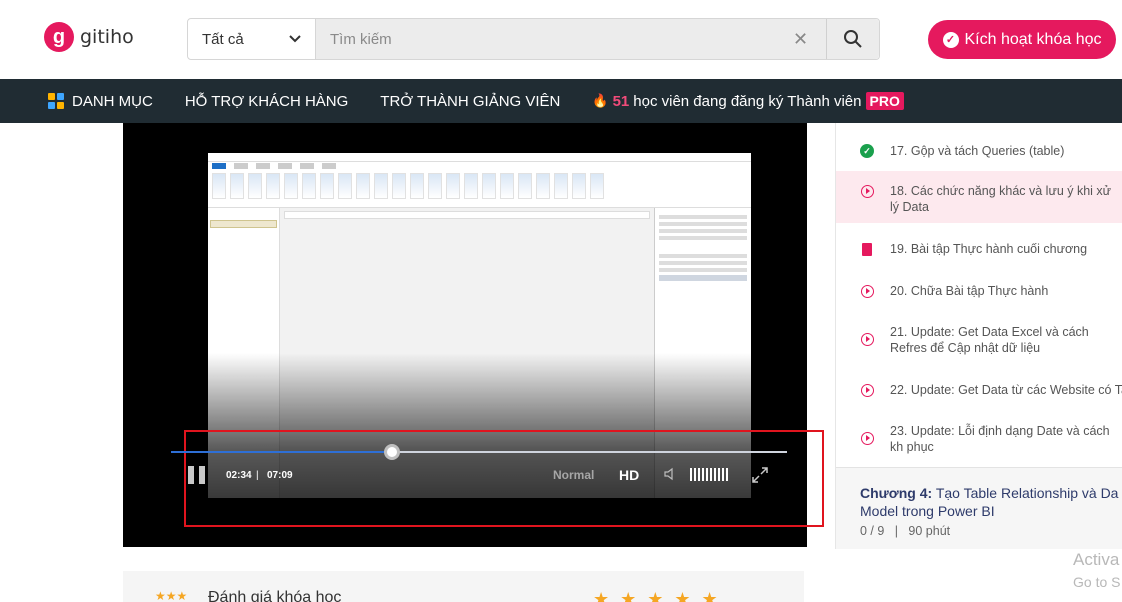 The height and width of the screenshot is (602, 1122). I want to click on course-rating-card: ★★★ Đánh giá khóa học ★★★★★, so click(463, 586).